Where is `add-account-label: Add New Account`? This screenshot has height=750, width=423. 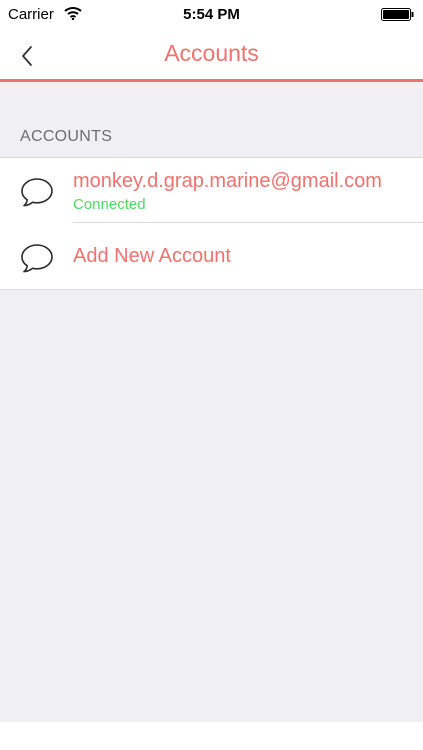
add-account-label: Add New Account is located at coordinates (152, 256).